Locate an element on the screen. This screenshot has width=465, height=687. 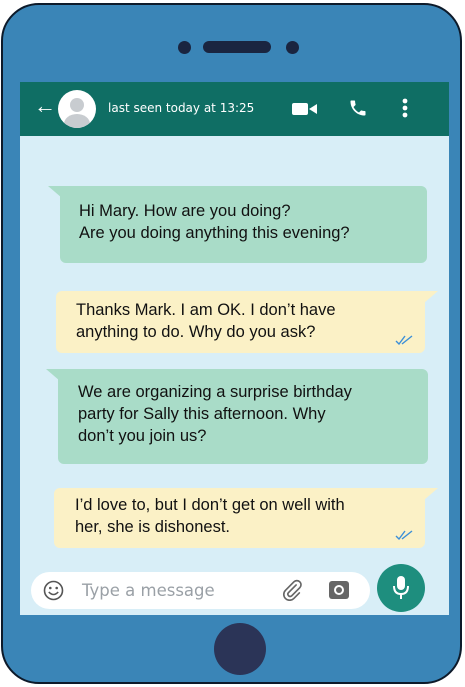
emoji-icon is located at coordinates (53, 590).